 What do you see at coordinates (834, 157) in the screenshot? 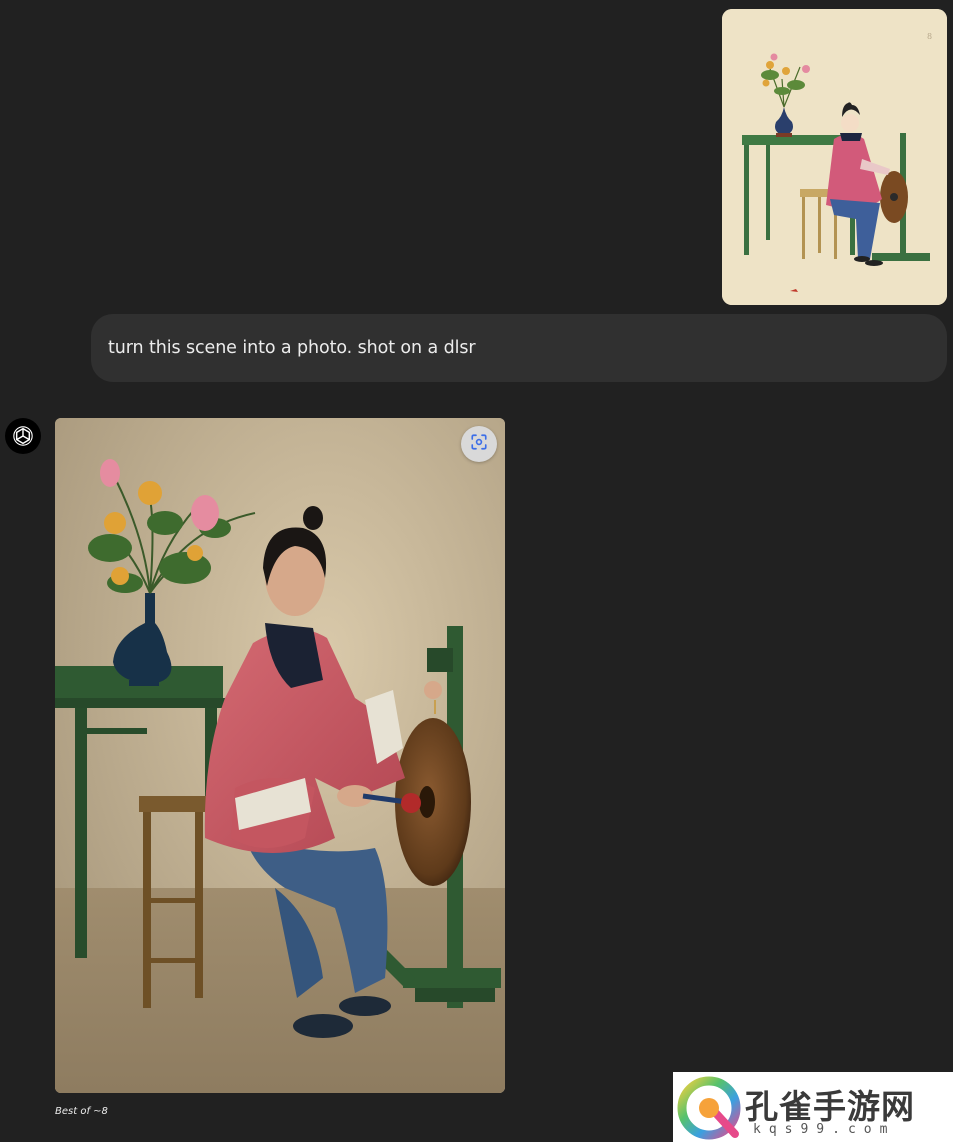
I see `user-attached-image: 8` at bounding box center [834, 157].